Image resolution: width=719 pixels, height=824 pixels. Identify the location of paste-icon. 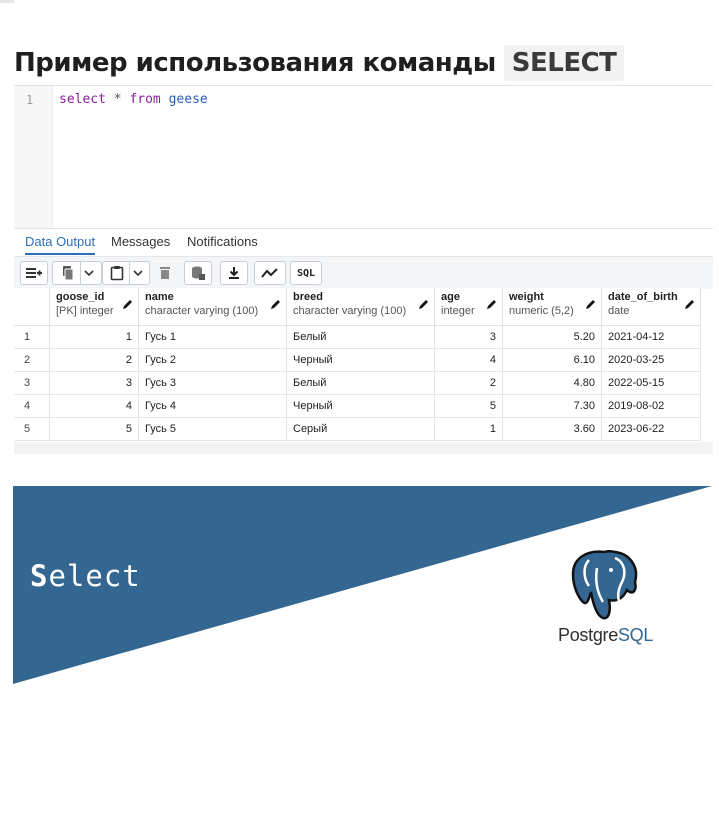
(117, 273).